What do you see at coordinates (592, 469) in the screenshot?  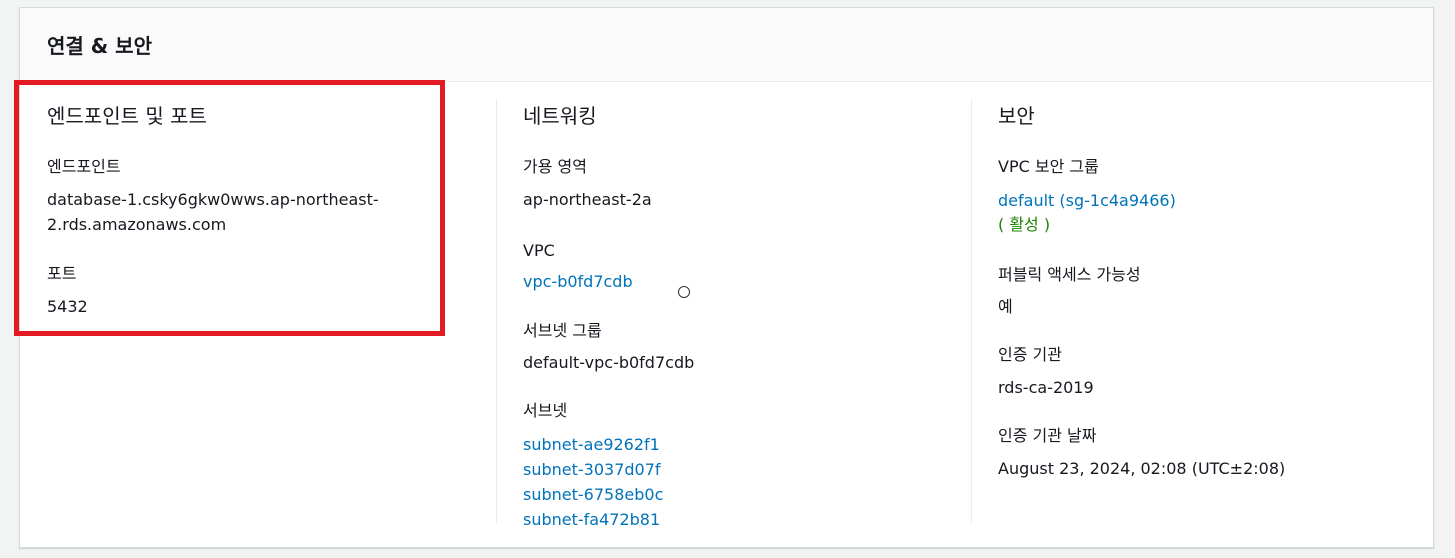 I see `subnet-link: subnet-3037d07f` at bounding box center [592, 469].